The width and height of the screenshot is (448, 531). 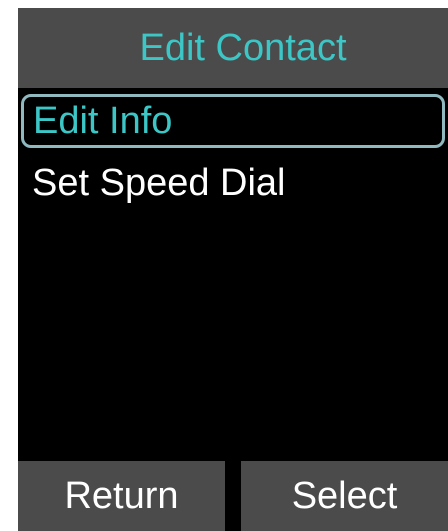 What do you see at coordinates (159, 182) in the screenshot?
I see `menu-item-label: Set Speed Dial` at bounding box center [159, 182].